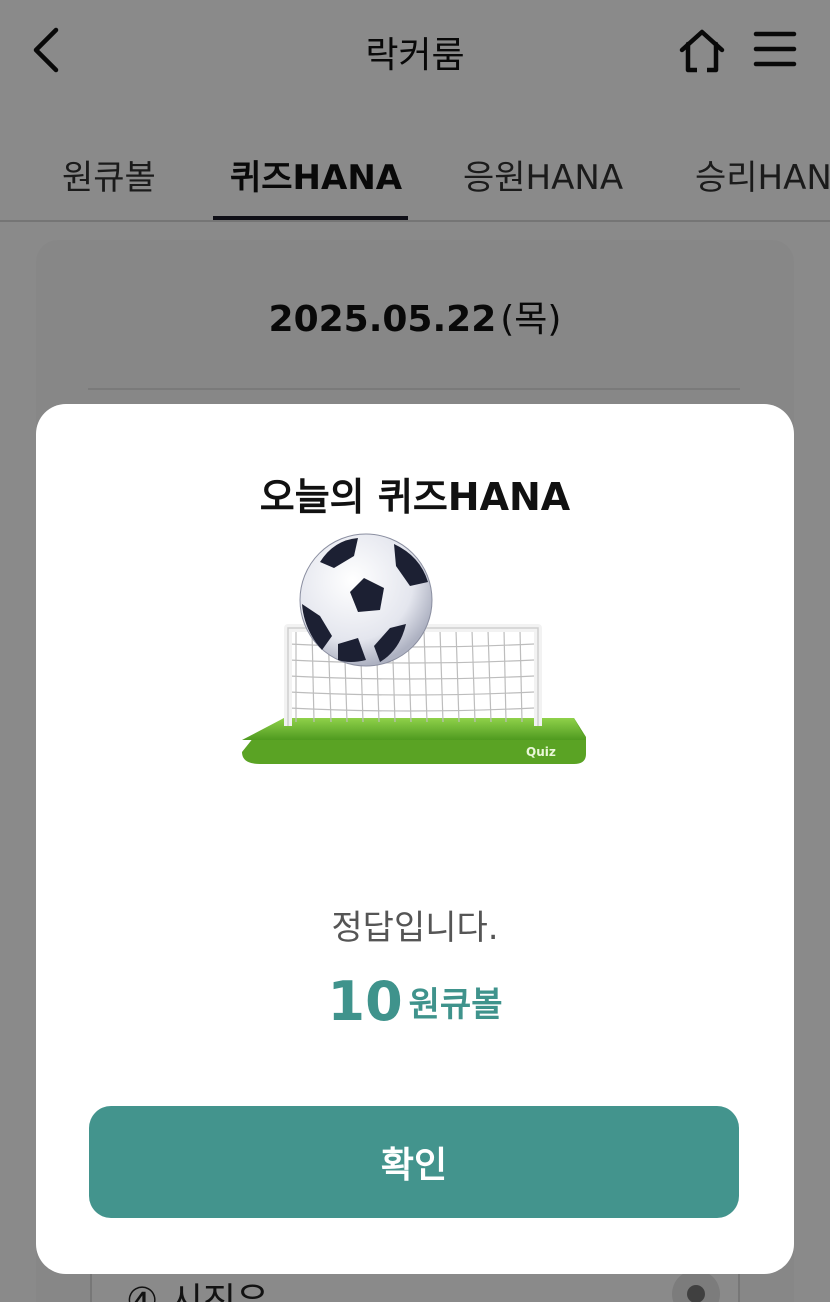 The width and height of the screenshot is (830, 1302). I want to click on quiz-label: Quiz, so click(541, 752).